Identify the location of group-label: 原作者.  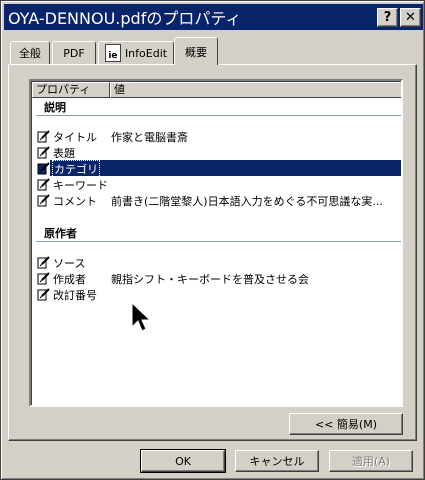
(60, 233).